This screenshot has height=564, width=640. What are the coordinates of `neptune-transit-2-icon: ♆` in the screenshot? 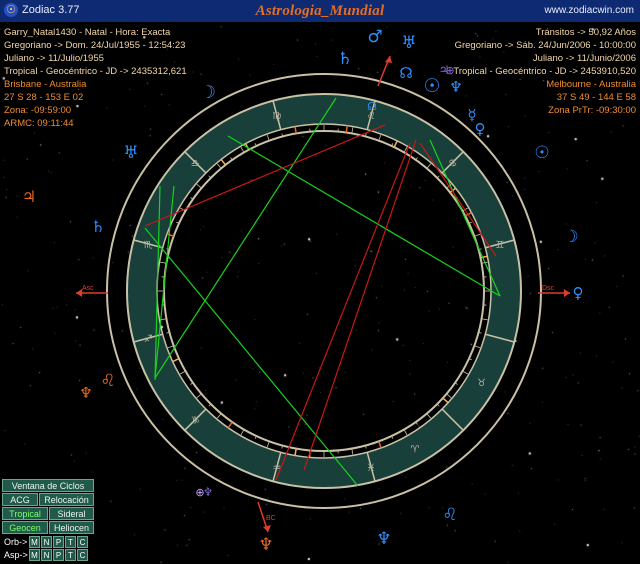 It's located at (383, 539).